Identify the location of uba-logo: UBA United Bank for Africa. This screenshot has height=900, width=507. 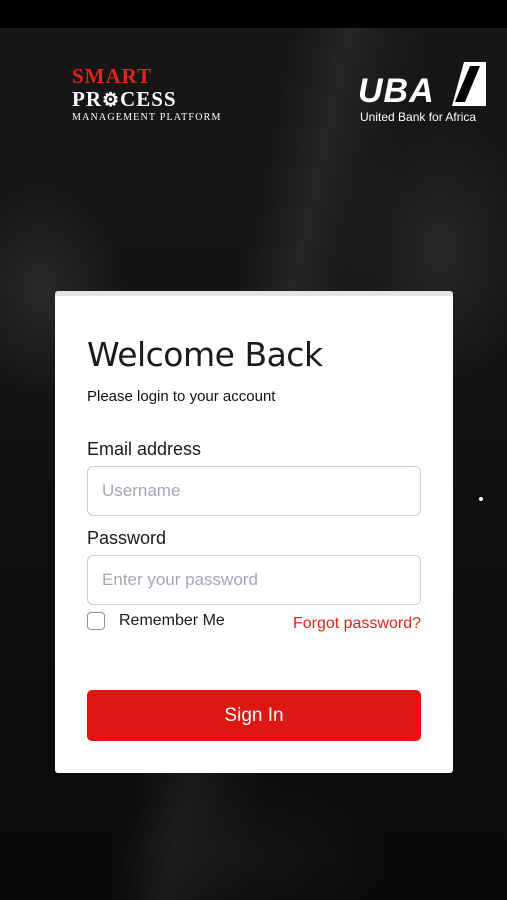
(423, 93).